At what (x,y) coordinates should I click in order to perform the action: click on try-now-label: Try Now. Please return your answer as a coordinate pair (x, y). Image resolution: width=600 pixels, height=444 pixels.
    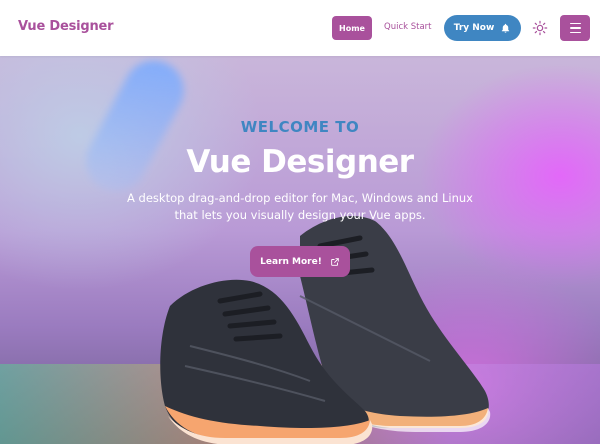
    Looking at the image, I should click on (474, 28).